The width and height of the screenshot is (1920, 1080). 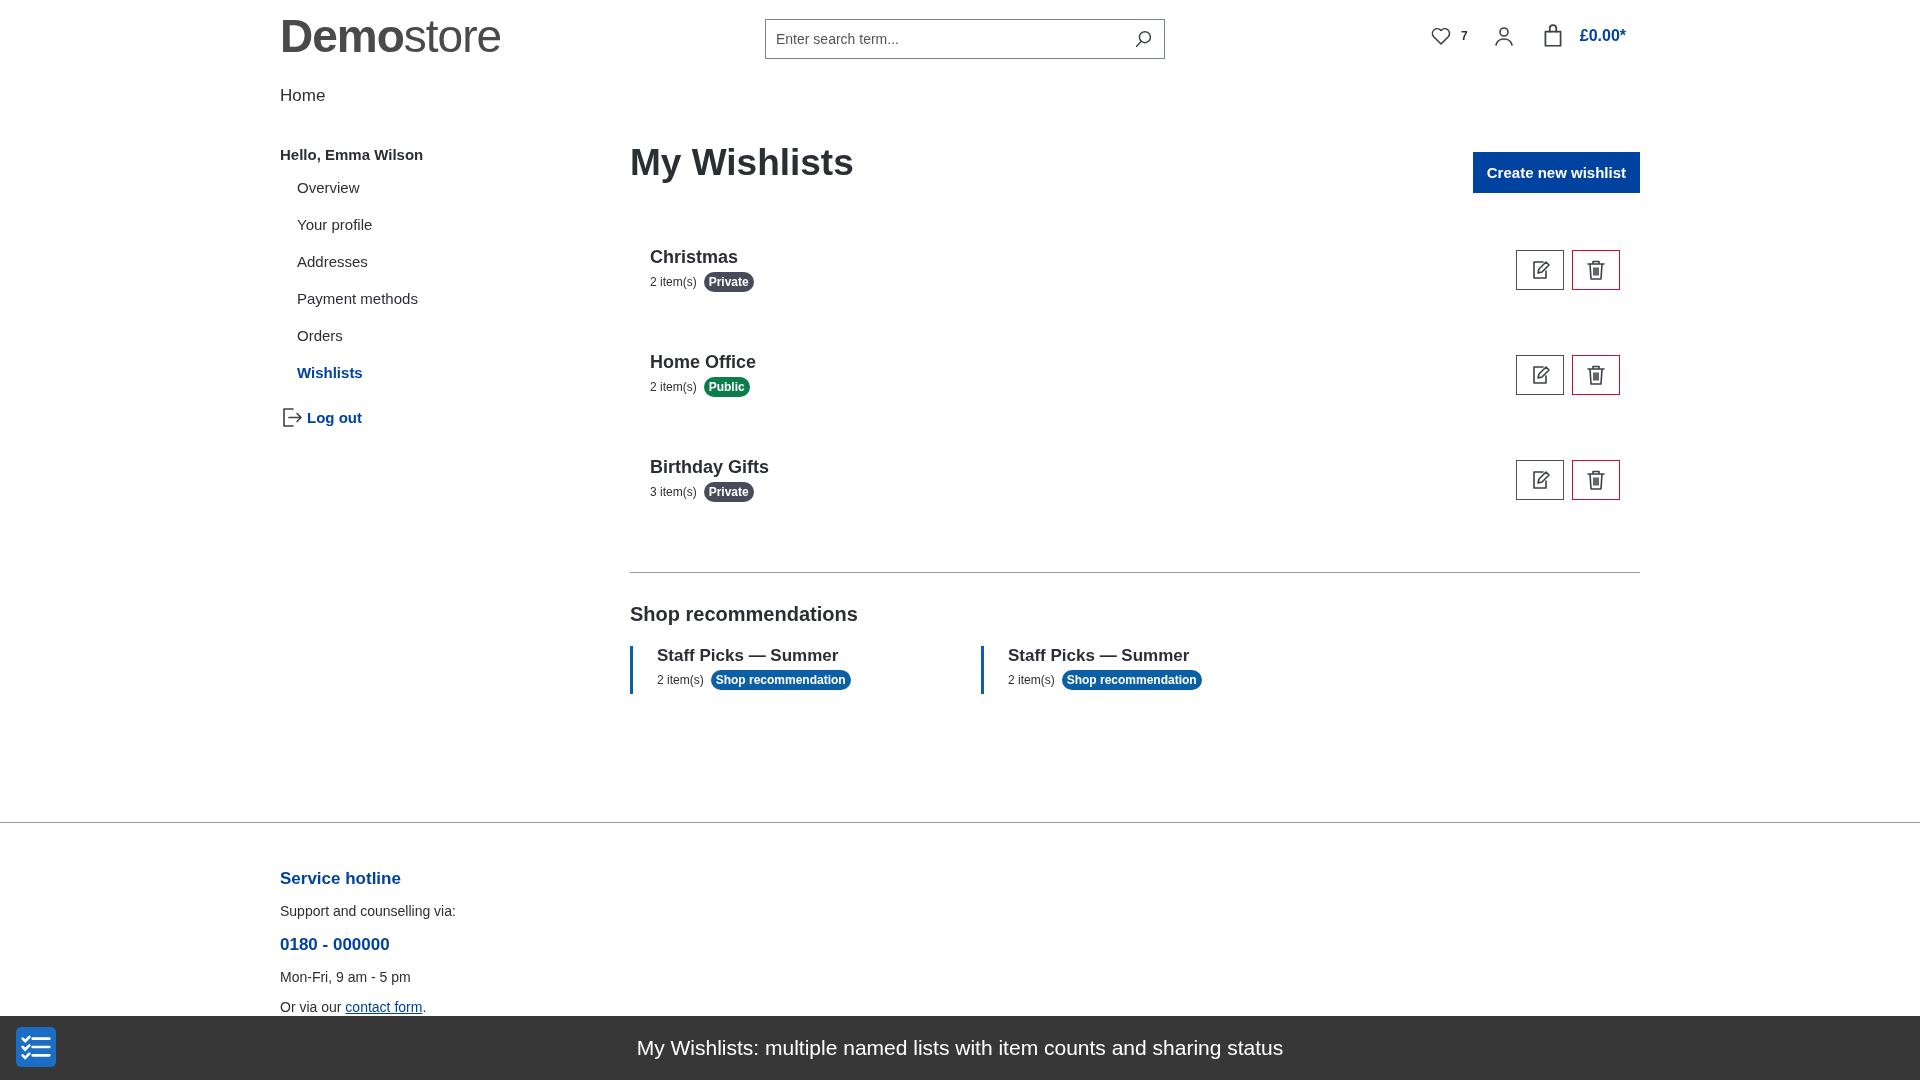 I want to click on item-count: 3 item(s), so click(x=673, y=492).